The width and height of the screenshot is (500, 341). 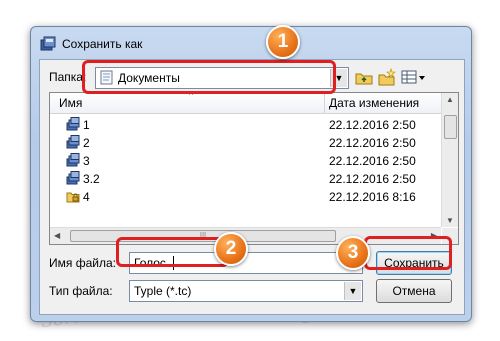 What do you see at coordinates (102, 44) in the screenshot?
I see `window-title: Сохранить как` at bounding box center [102, 44].